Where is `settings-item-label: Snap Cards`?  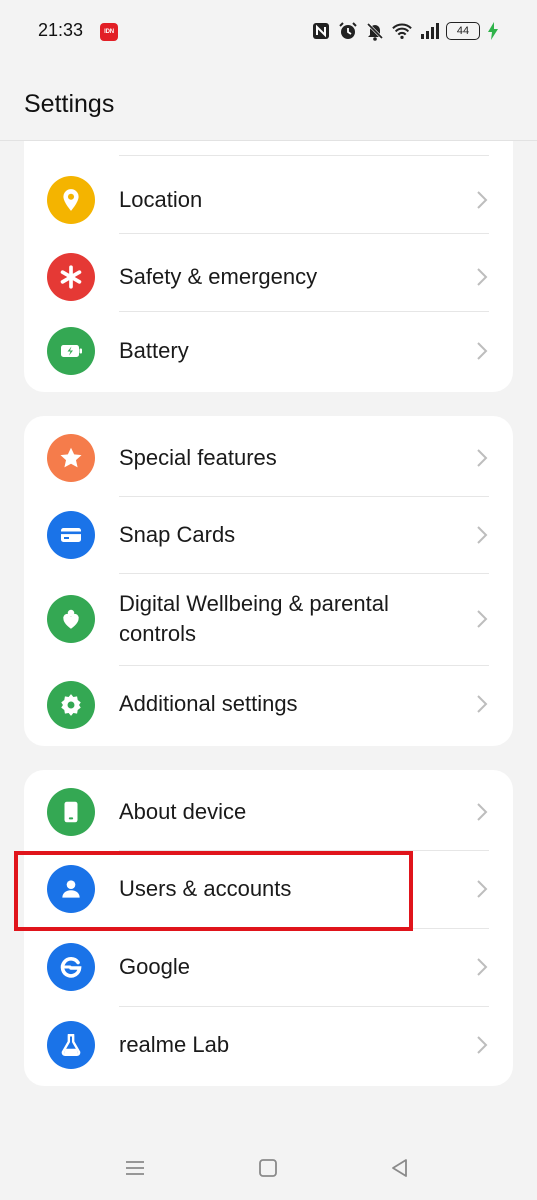 settings-item-label: Snap Cards is located at coordinates (177, 534).